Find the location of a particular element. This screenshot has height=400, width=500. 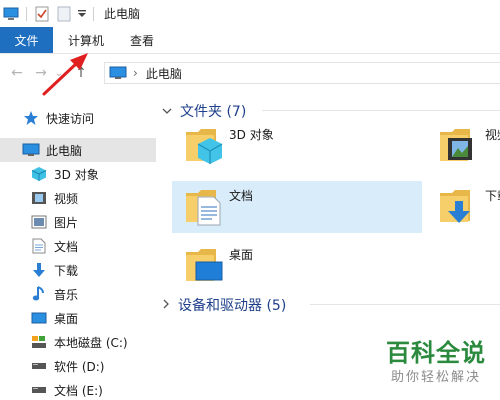

sidebar-item-label: 快速访问 is located at coordinates (70, 118).